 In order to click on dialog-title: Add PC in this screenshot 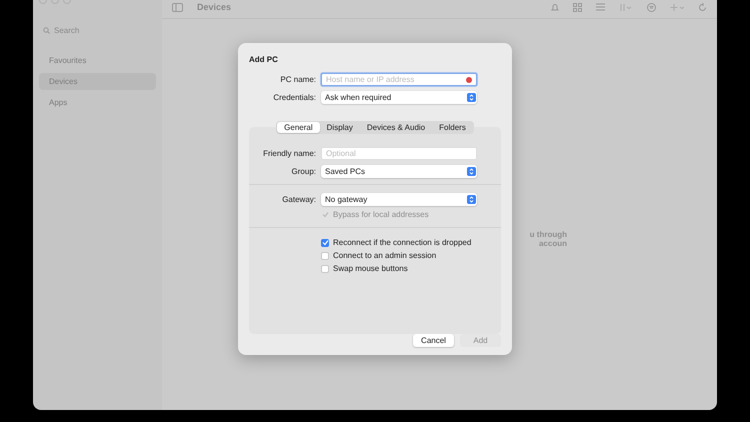, I will do `click(264, 59)`.